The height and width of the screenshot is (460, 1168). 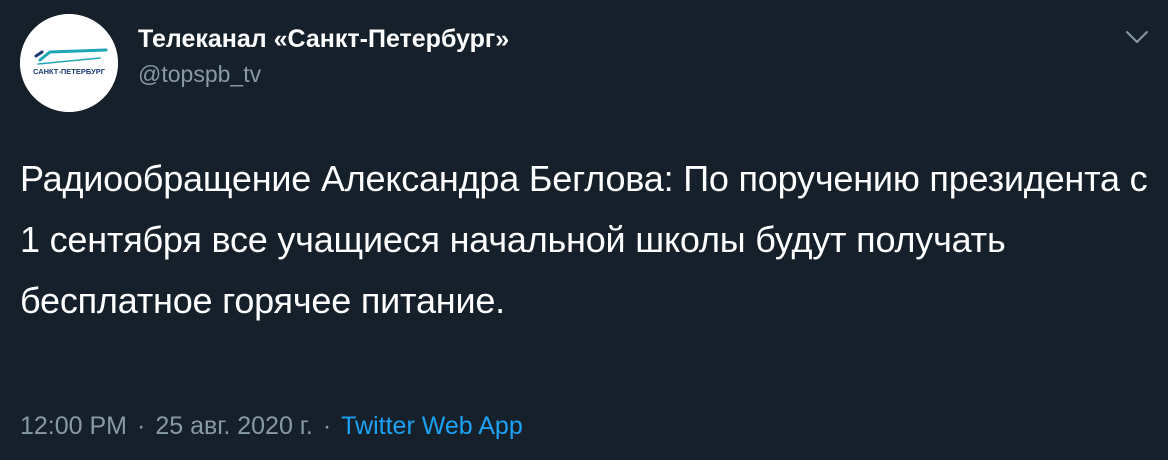 I want to click on avatar: САНКТ-ПЕТЕРБУРГ, so click(x=69, y=63).